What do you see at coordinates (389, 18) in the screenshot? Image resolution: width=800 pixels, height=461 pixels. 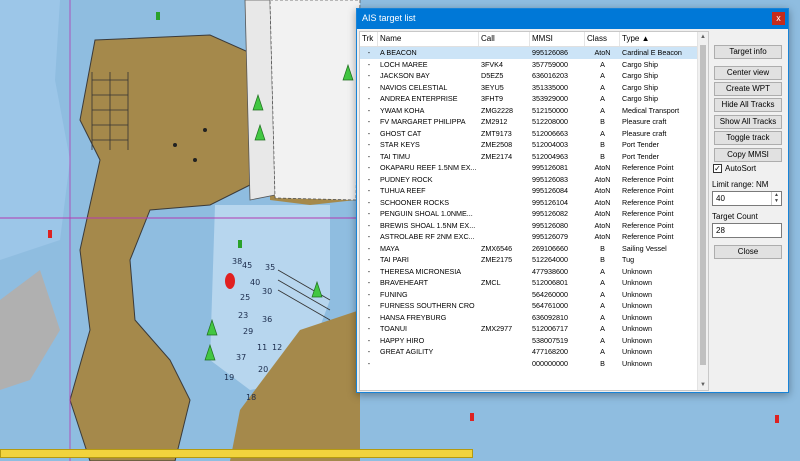 I see `window-title: AIS target list` at bounding box center [389, 18].